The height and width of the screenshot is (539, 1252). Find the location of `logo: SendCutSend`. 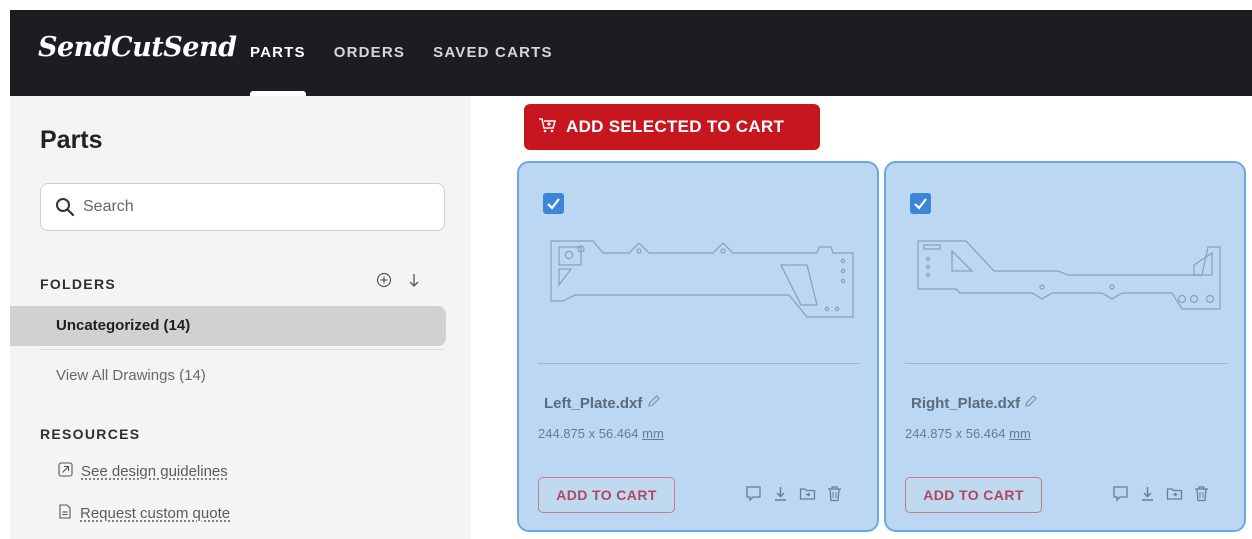

logo: SendCutSend is located at coordinates (137, 47).